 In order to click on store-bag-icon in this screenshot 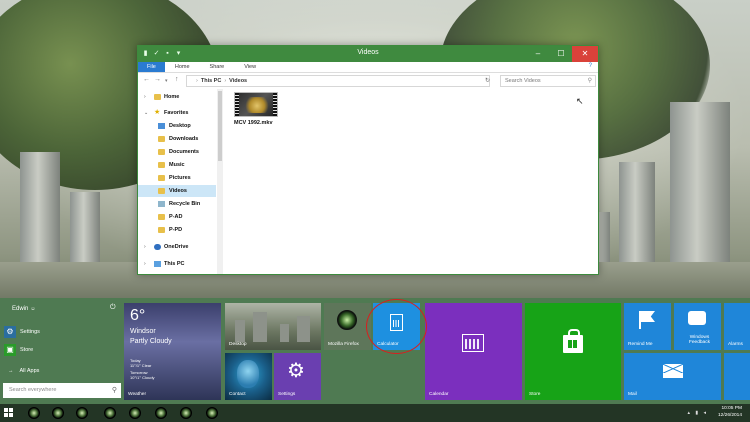, I will do `click(573, 341)`.